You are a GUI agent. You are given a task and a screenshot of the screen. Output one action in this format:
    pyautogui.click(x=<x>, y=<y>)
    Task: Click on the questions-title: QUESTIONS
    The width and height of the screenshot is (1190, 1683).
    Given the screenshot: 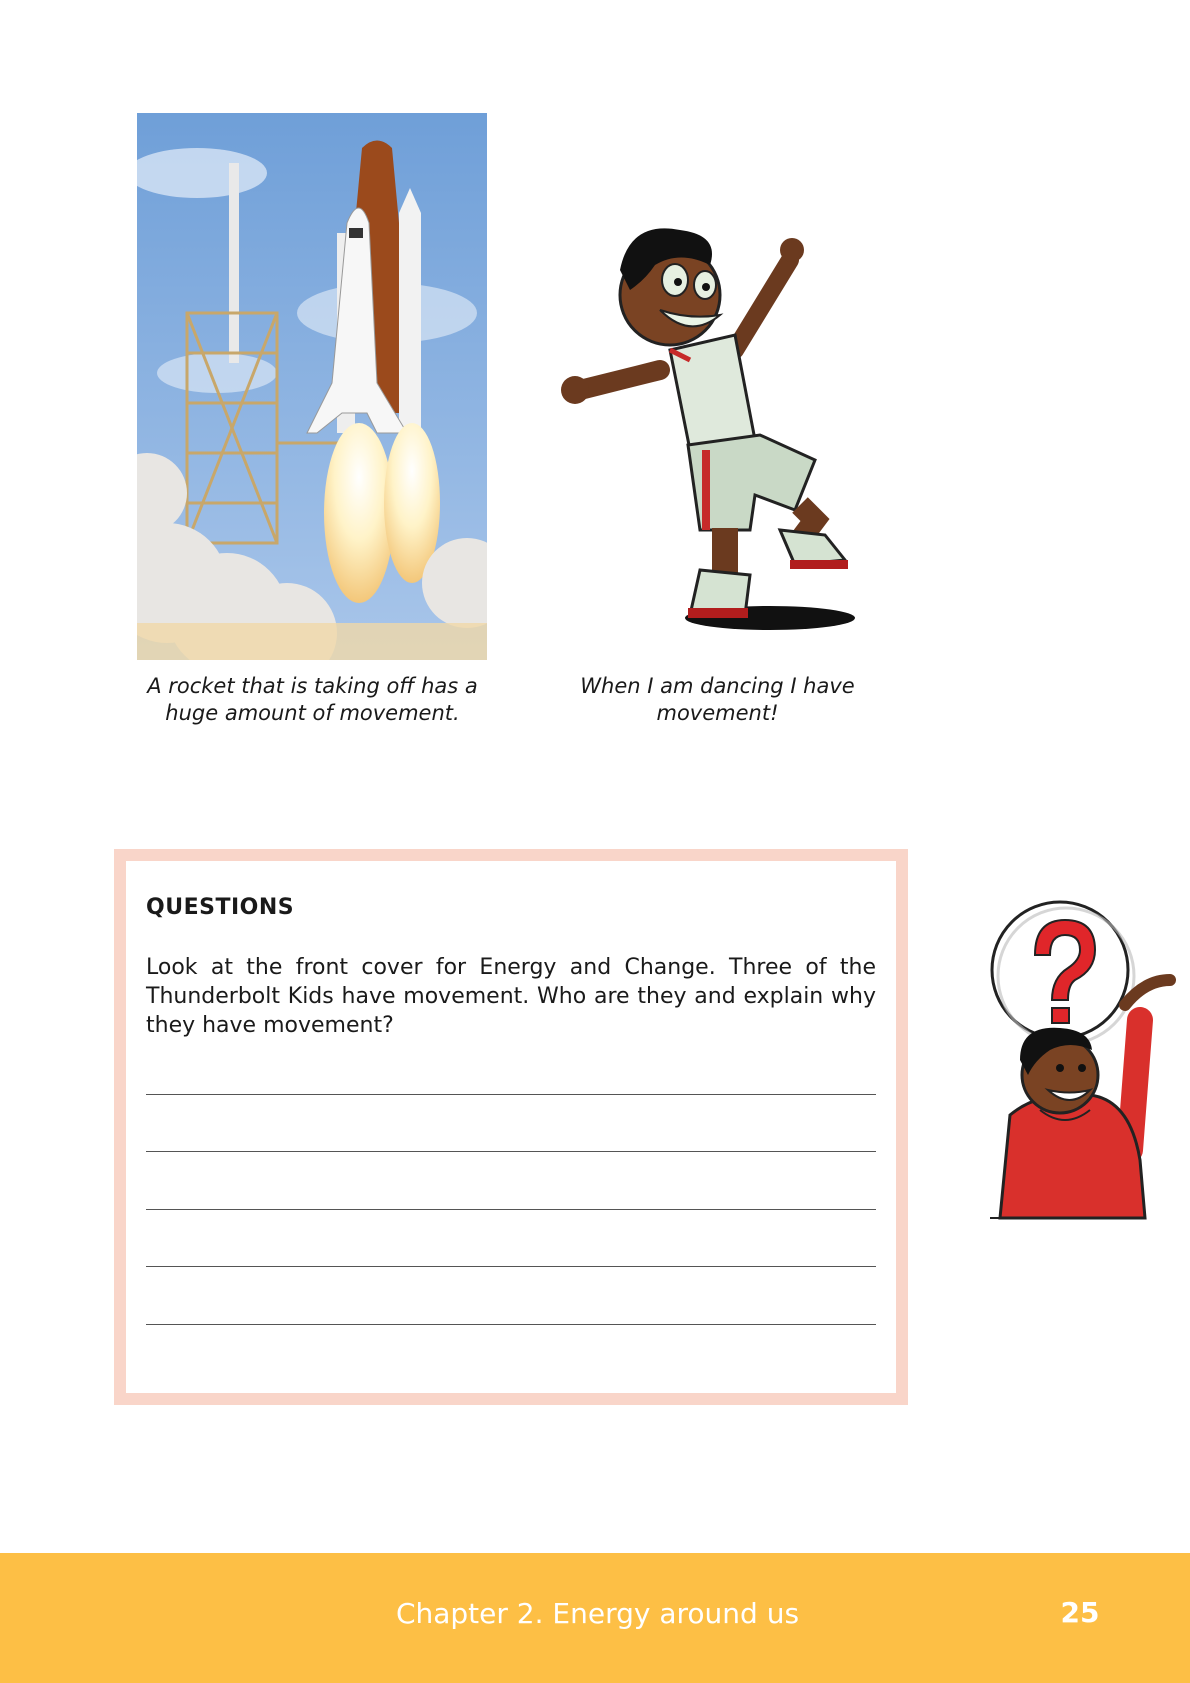 What is the action you would take?
    pyautogui.click(x=220, y=907)
    